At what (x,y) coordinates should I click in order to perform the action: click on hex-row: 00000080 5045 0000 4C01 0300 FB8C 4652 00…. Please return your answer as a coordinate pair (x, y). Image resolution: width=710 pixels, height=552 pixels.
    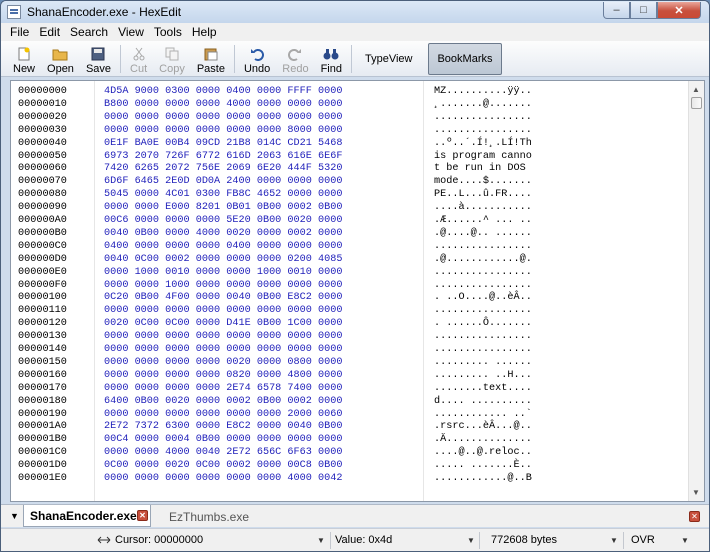
    Looking at the image, I should click on (351, 195).